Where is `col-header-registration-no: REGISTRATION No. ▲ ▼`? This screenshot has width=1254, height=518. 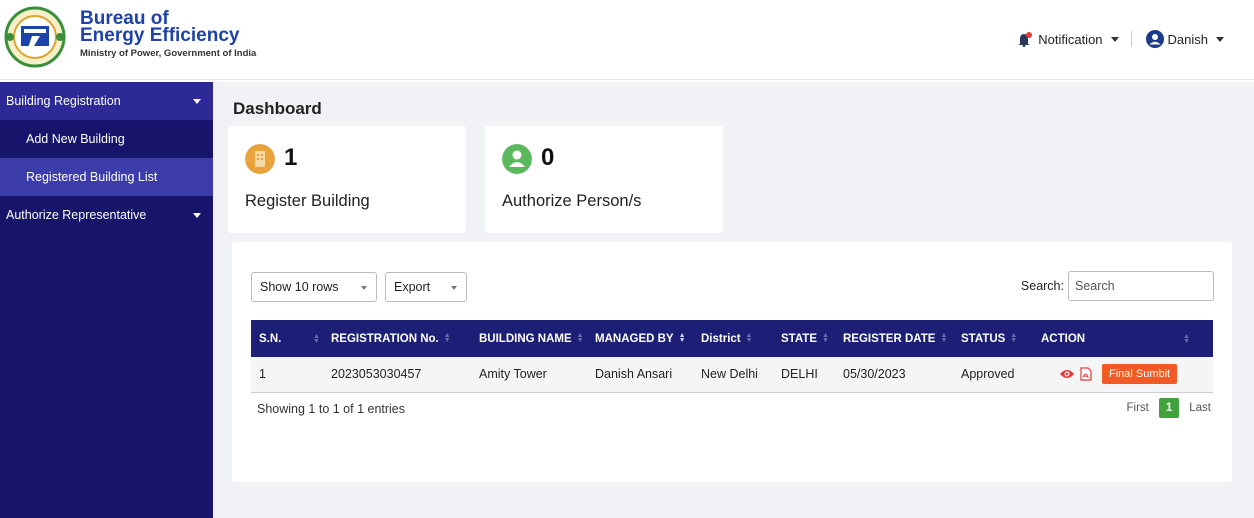
col-header-registration-no: REGISTRATION No. ▲ ▼ is located at coordinates (397, 338).